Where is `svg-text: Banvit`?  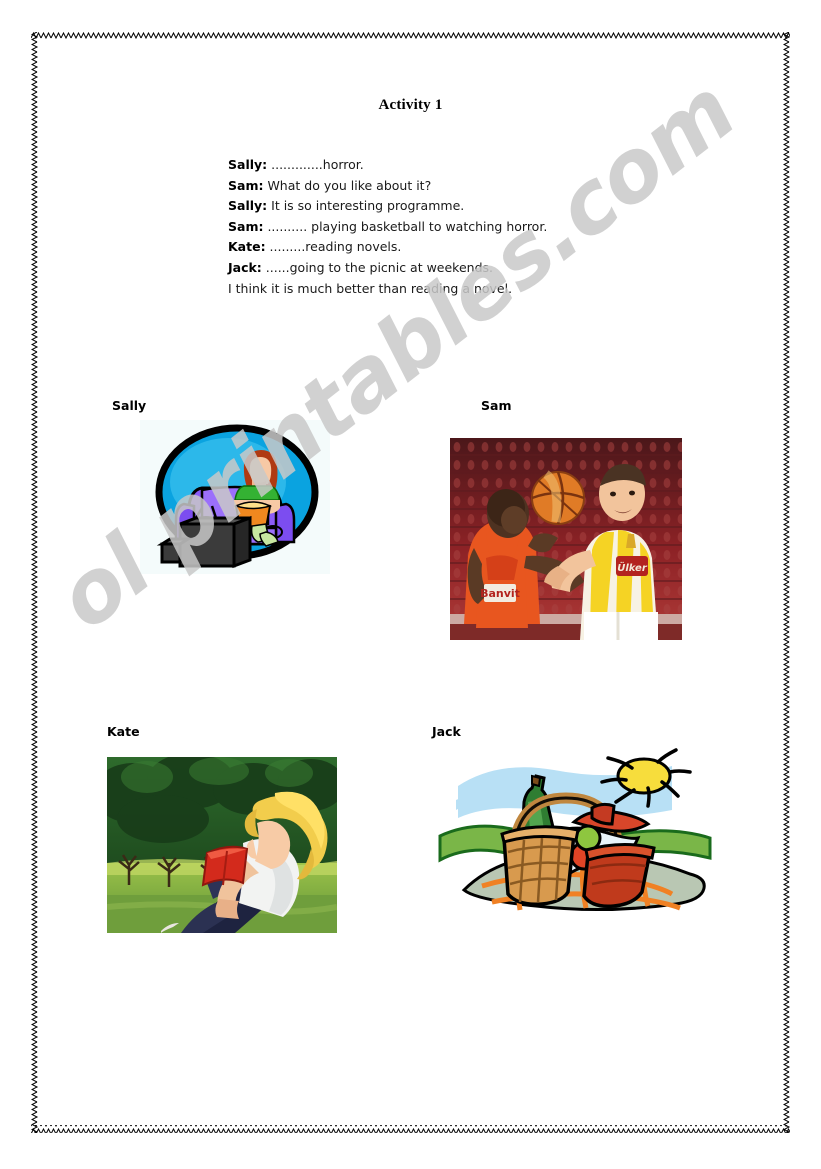
svg-text: Banvit is located at coordinates (500, 593).